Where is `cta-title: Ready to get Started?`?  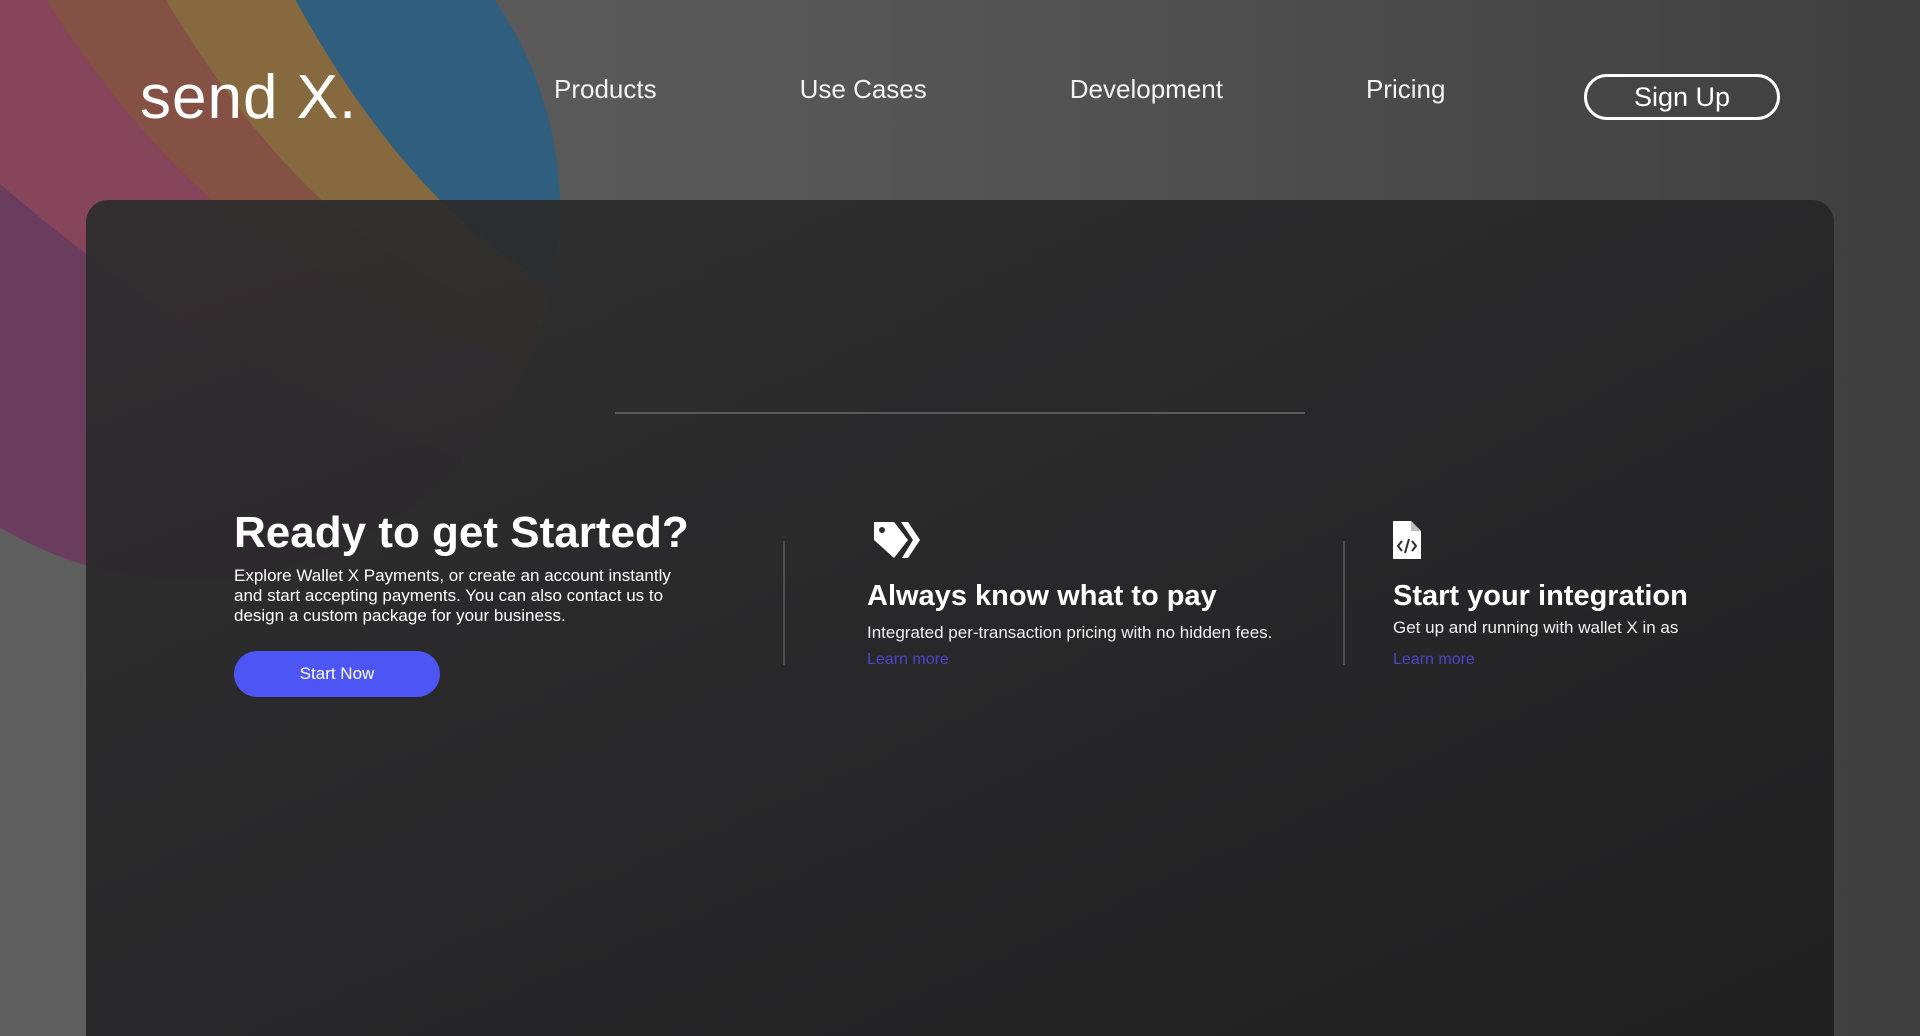 cta-title: Ready to get Started? is located at coordinates (461, 532).